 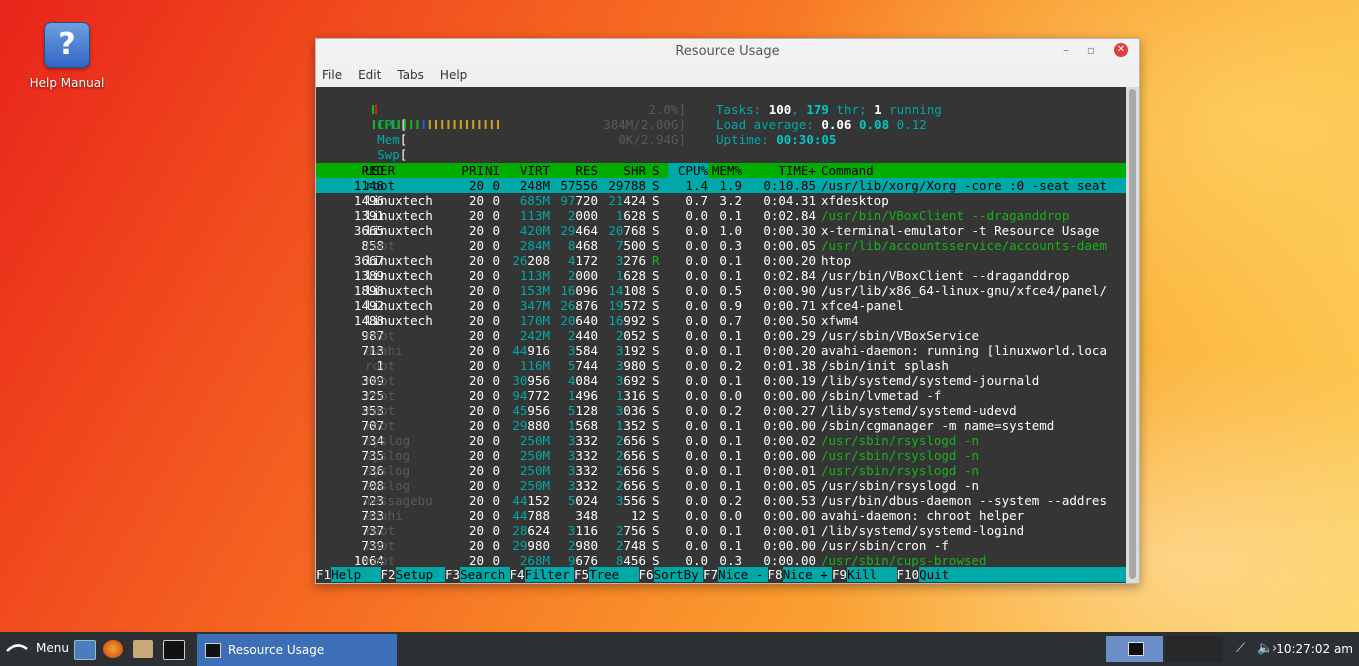 What do you see at coordinates (1066, 50) in the screenshot?
I see `minimize-icon: –` at bounding box center [1066, 50].